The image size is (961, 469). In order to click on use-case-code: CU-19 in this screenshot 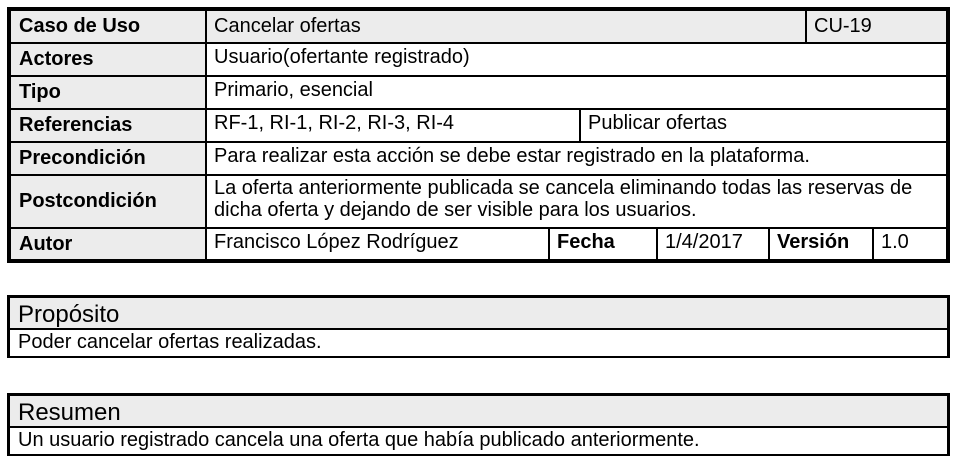, I will do `click(876, 27)`.